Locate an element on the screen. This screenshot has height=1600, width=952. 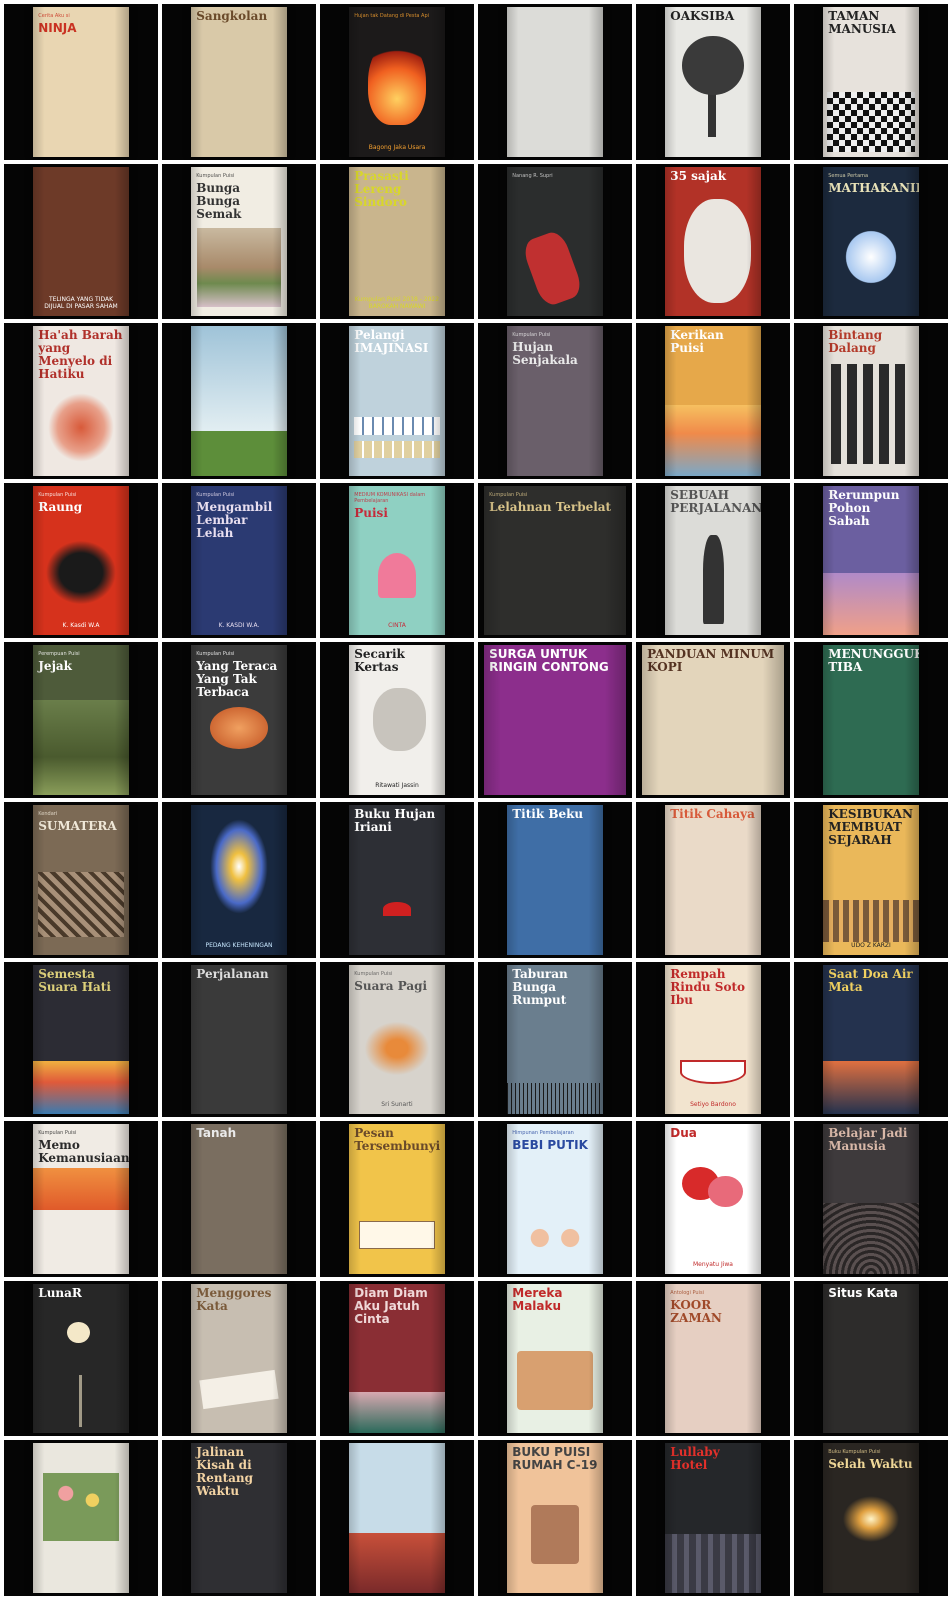
book-title: Selah Waktu is located at coordinates (870, 1464).